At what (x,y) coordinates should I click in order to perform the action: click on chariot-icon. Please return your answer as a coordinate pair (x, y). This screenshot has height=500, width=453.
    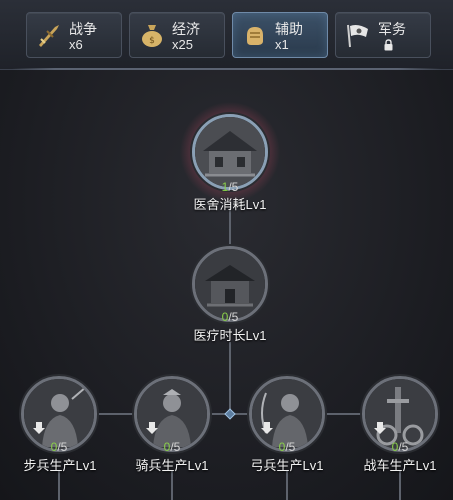
    Looking at the image, I should click on (400, 414).